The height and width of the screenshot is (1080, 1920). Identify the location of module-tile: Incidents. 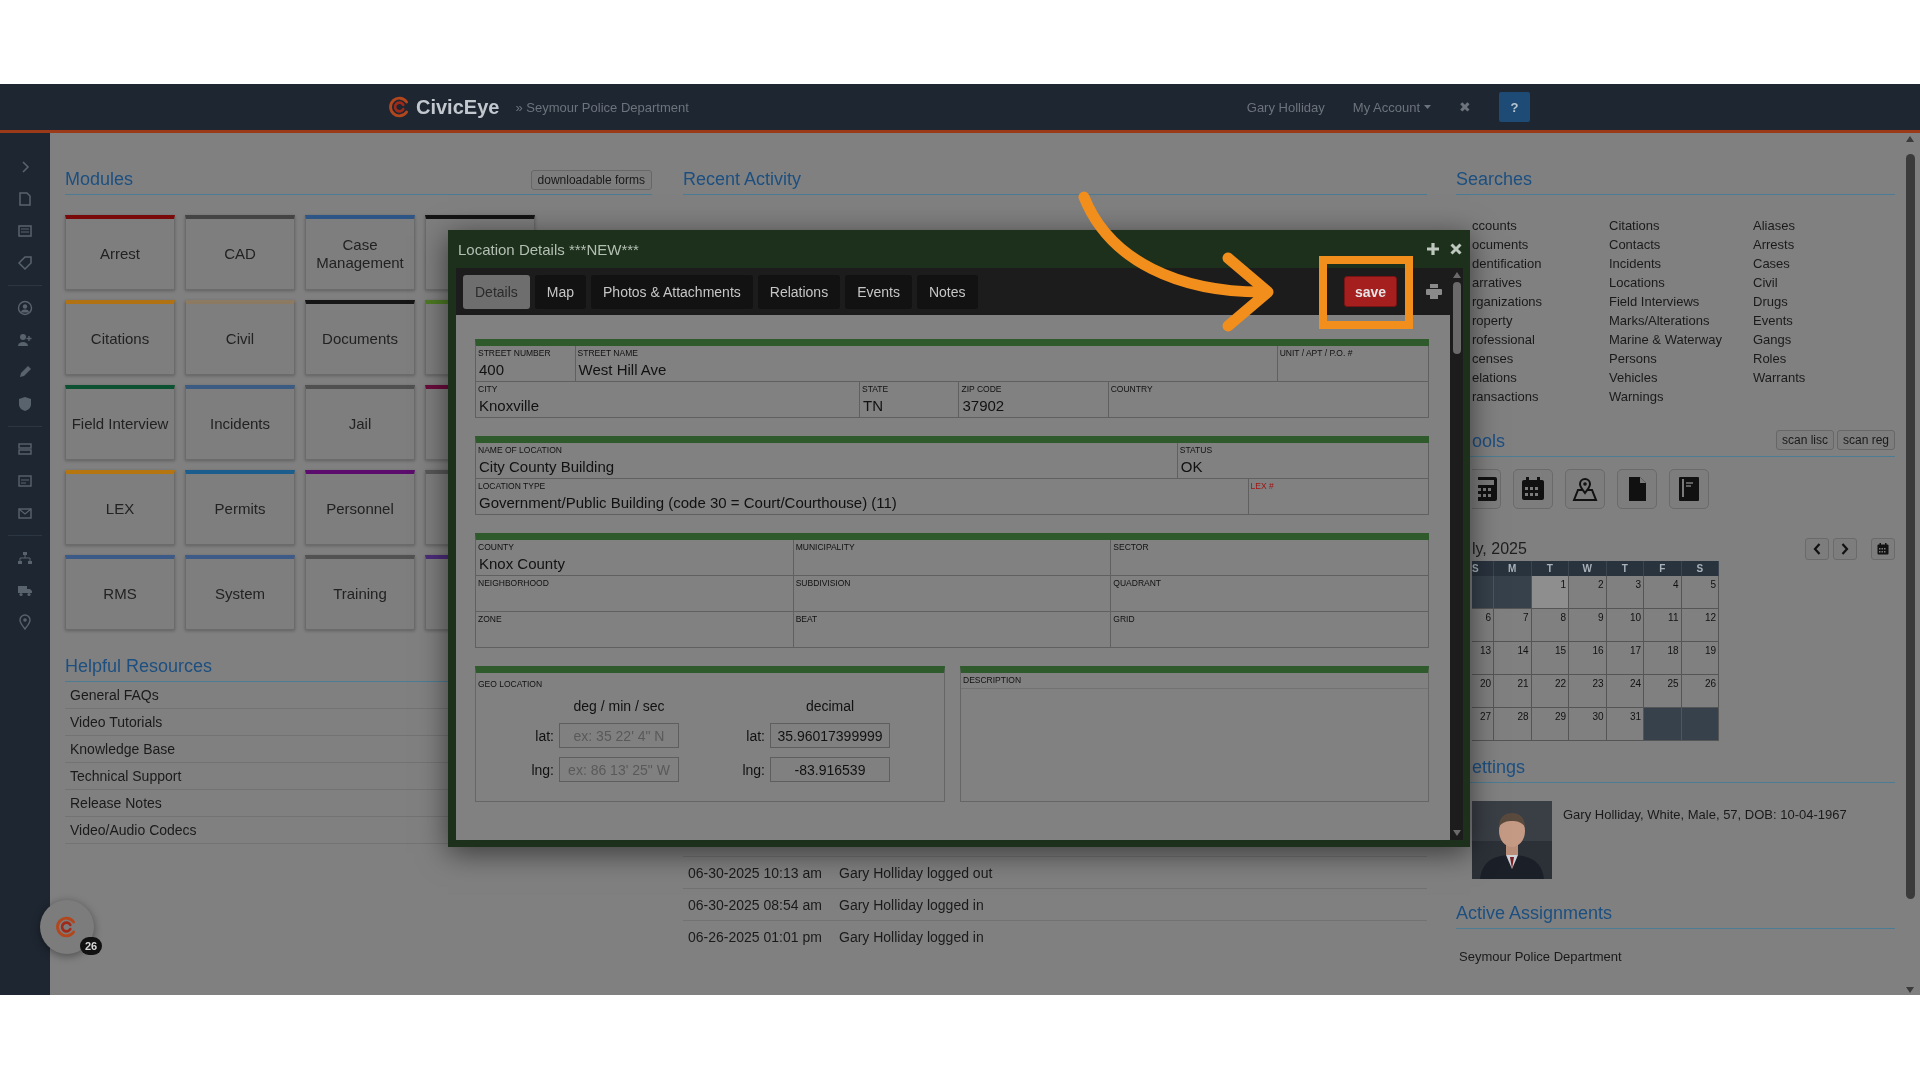
(240, 422).